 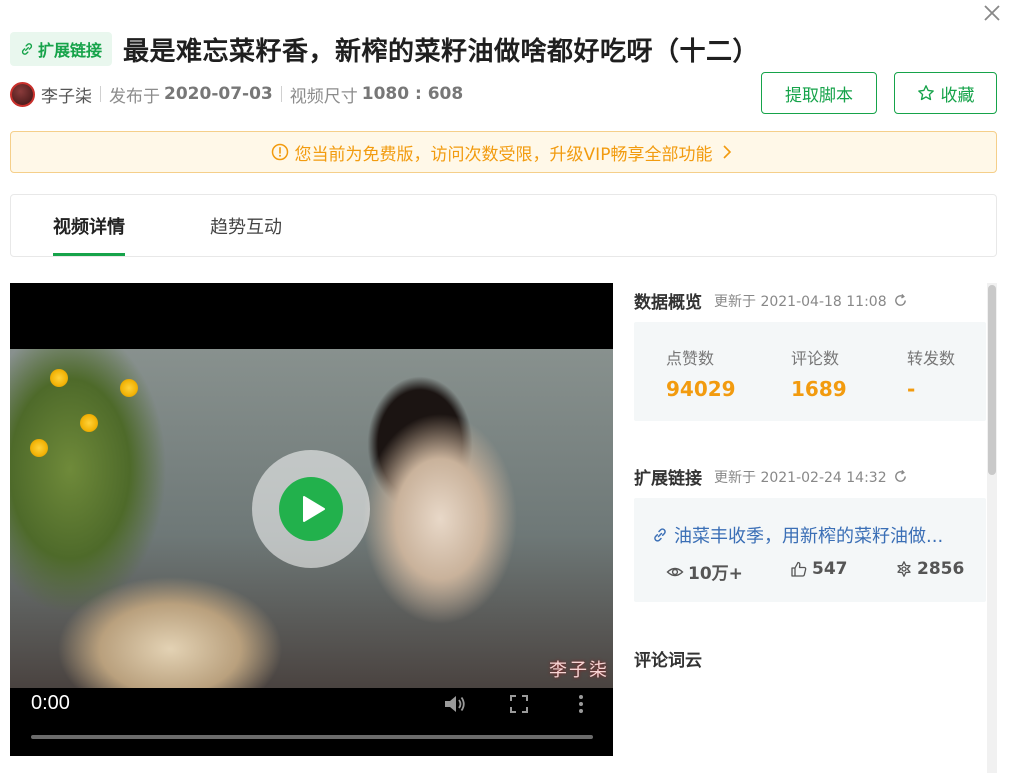 I want to click on link-shares: 2856, so click(x=929, y=569).